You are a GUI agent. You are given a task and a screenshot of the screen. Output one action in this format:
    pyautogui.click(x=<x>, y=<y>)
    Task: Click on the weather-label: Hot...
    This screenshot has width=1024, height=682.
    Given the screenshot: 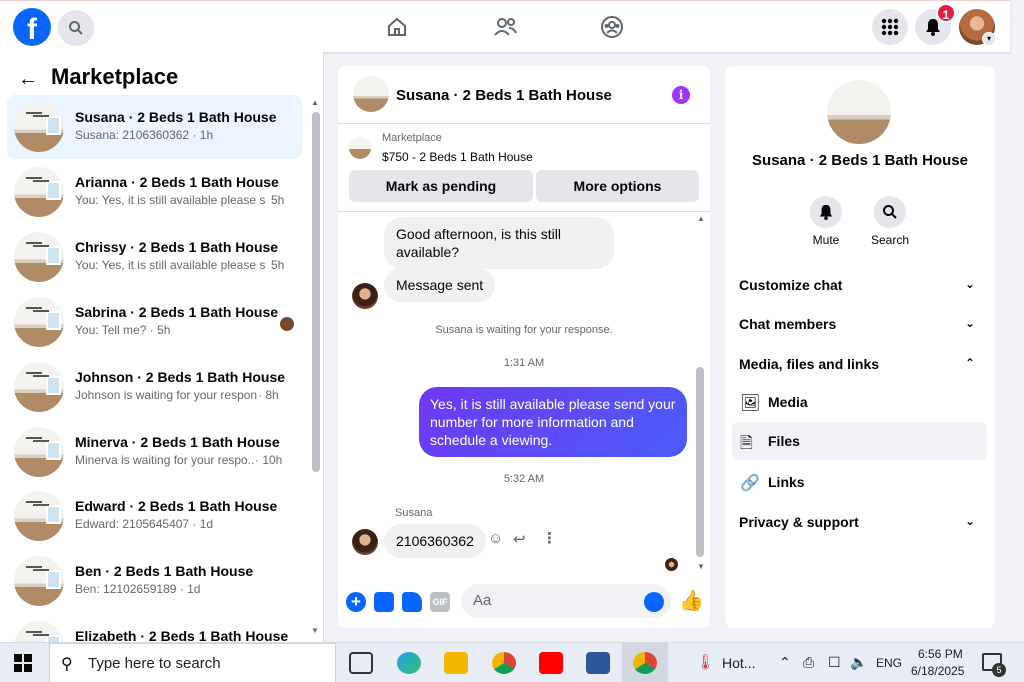 What is the action you would take?
    pyautogui.click(x=738, y=663)
    